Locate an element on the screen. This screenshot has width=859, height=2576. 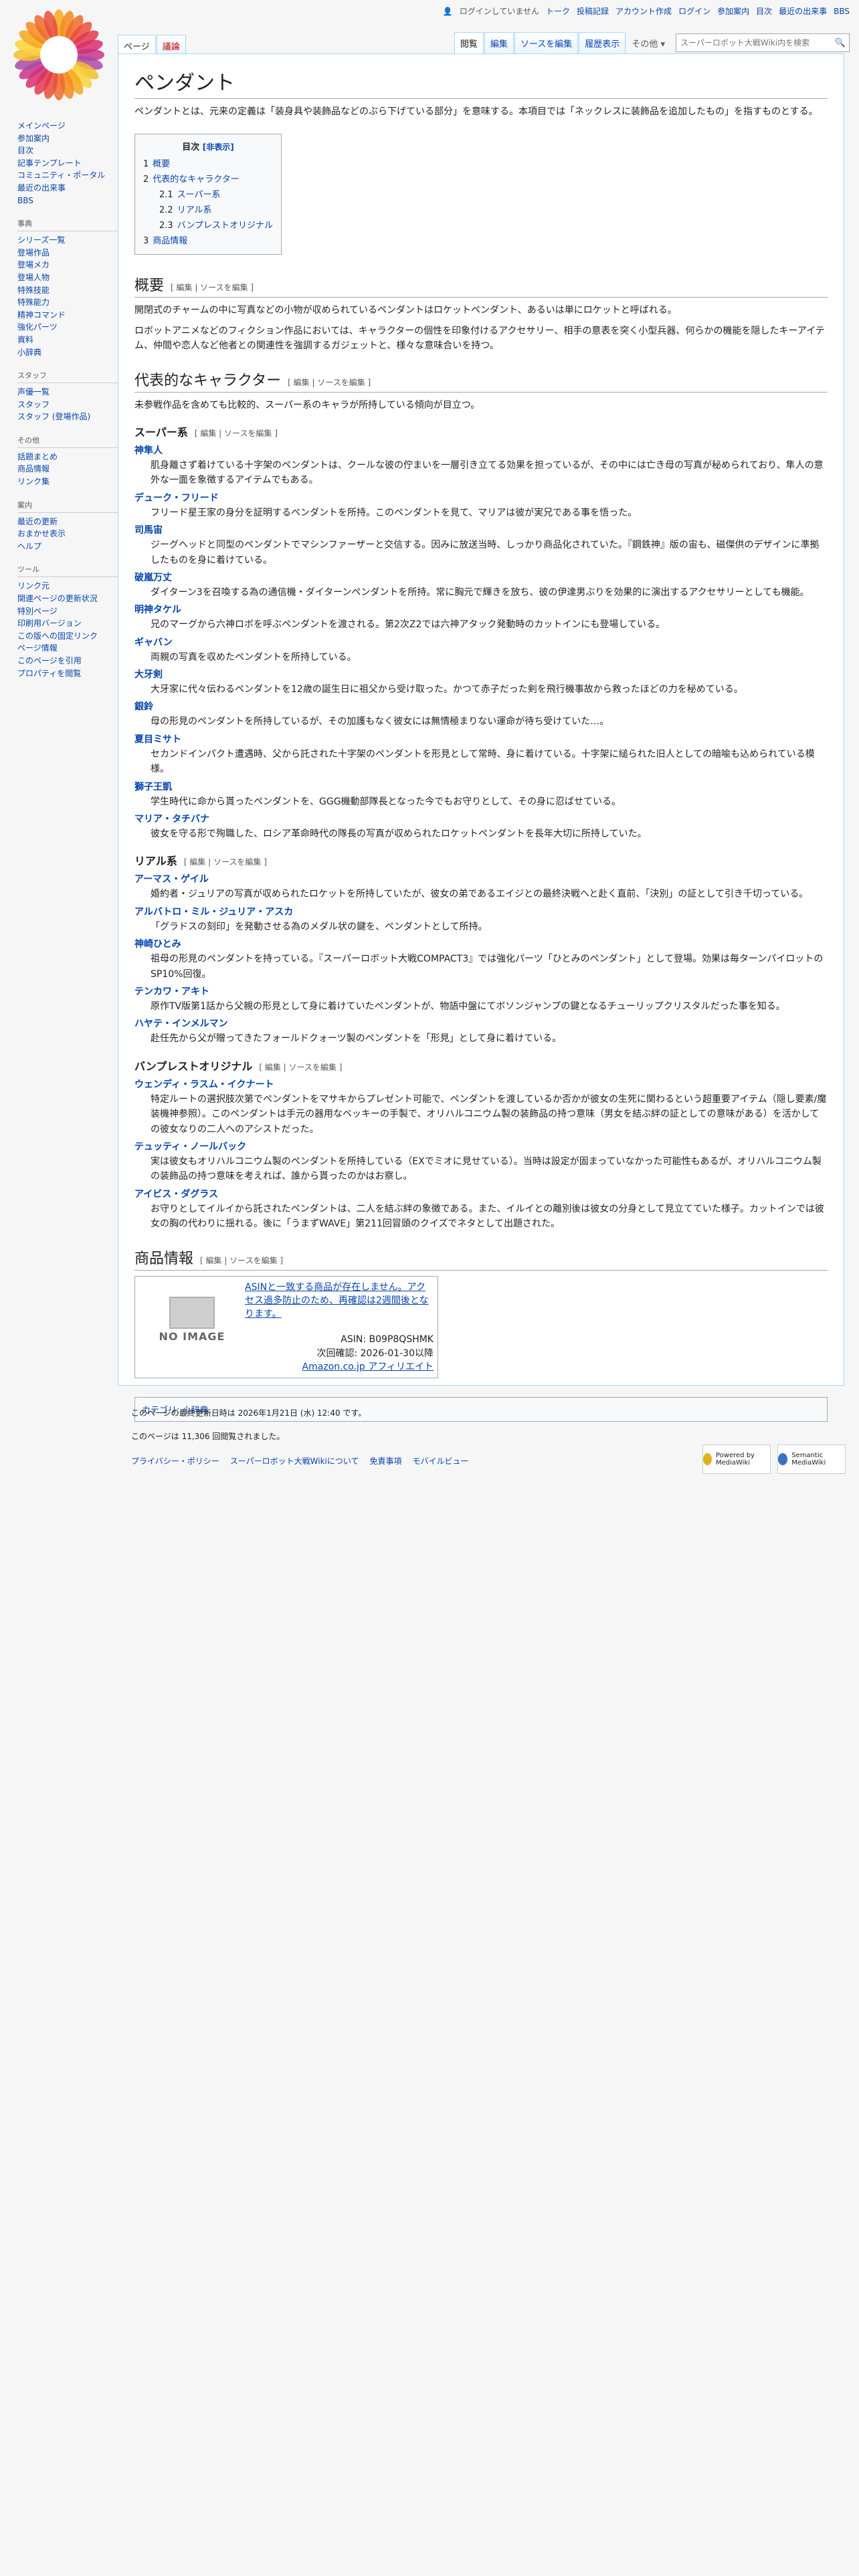
sidebar-item: ページ情報 is located at coordinates (67, 648).